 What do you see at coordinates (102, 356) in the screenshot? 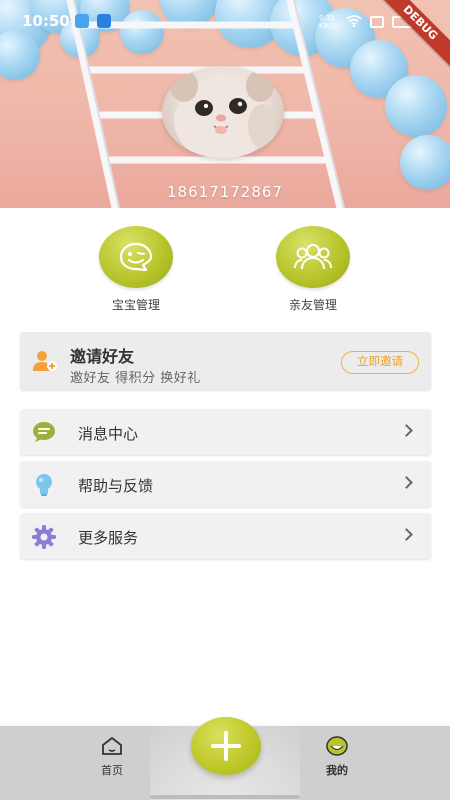
I see `invite-title: 邀请好友` at bounding box center [102, 356].